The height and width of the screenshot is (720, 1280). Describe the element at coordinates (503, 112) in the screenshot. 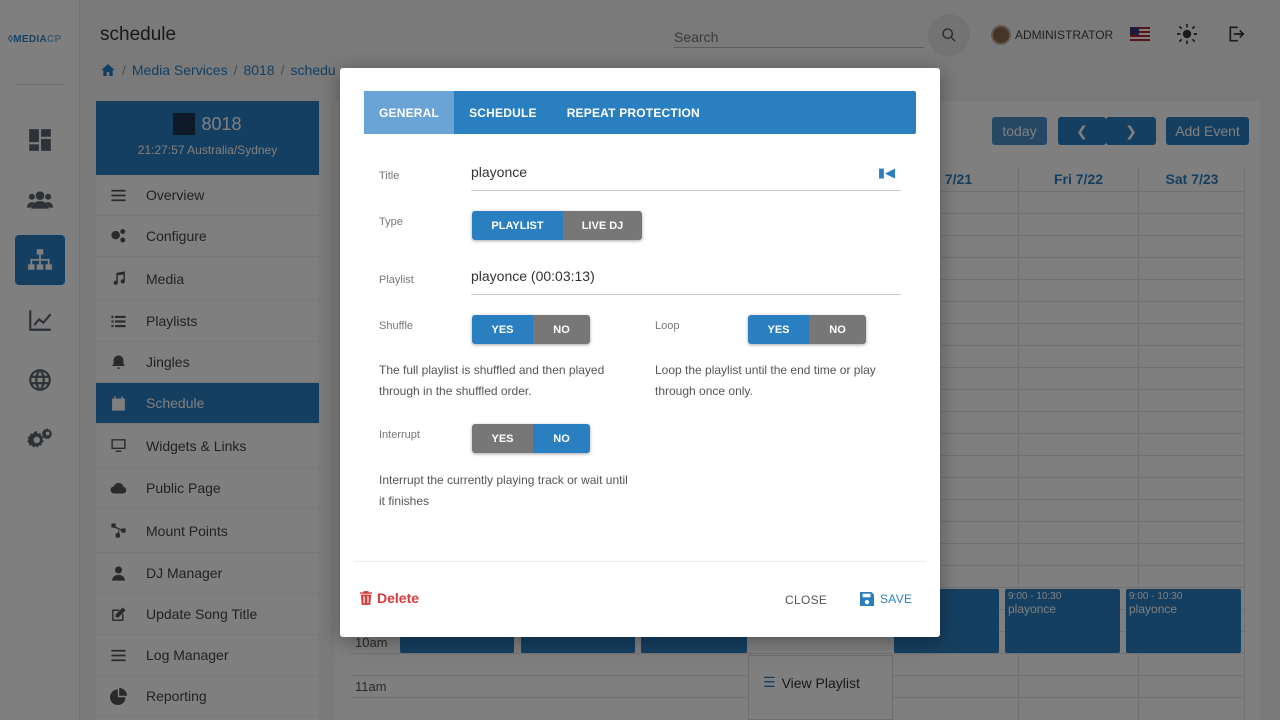

I see `tab-schedule: SCHEDULE` at that location.